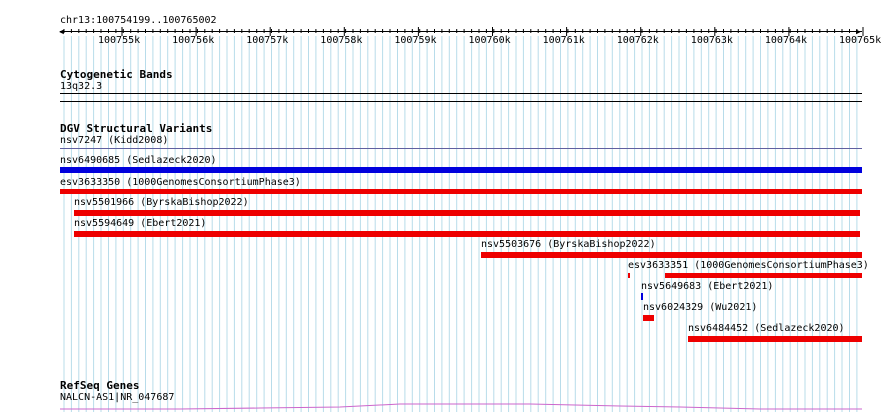  Describe the element at coordinates (748, 266) in the screenshot. I see `variant-label: esv3633351 (1000GenomesConsortiumPhase3)` at that location.